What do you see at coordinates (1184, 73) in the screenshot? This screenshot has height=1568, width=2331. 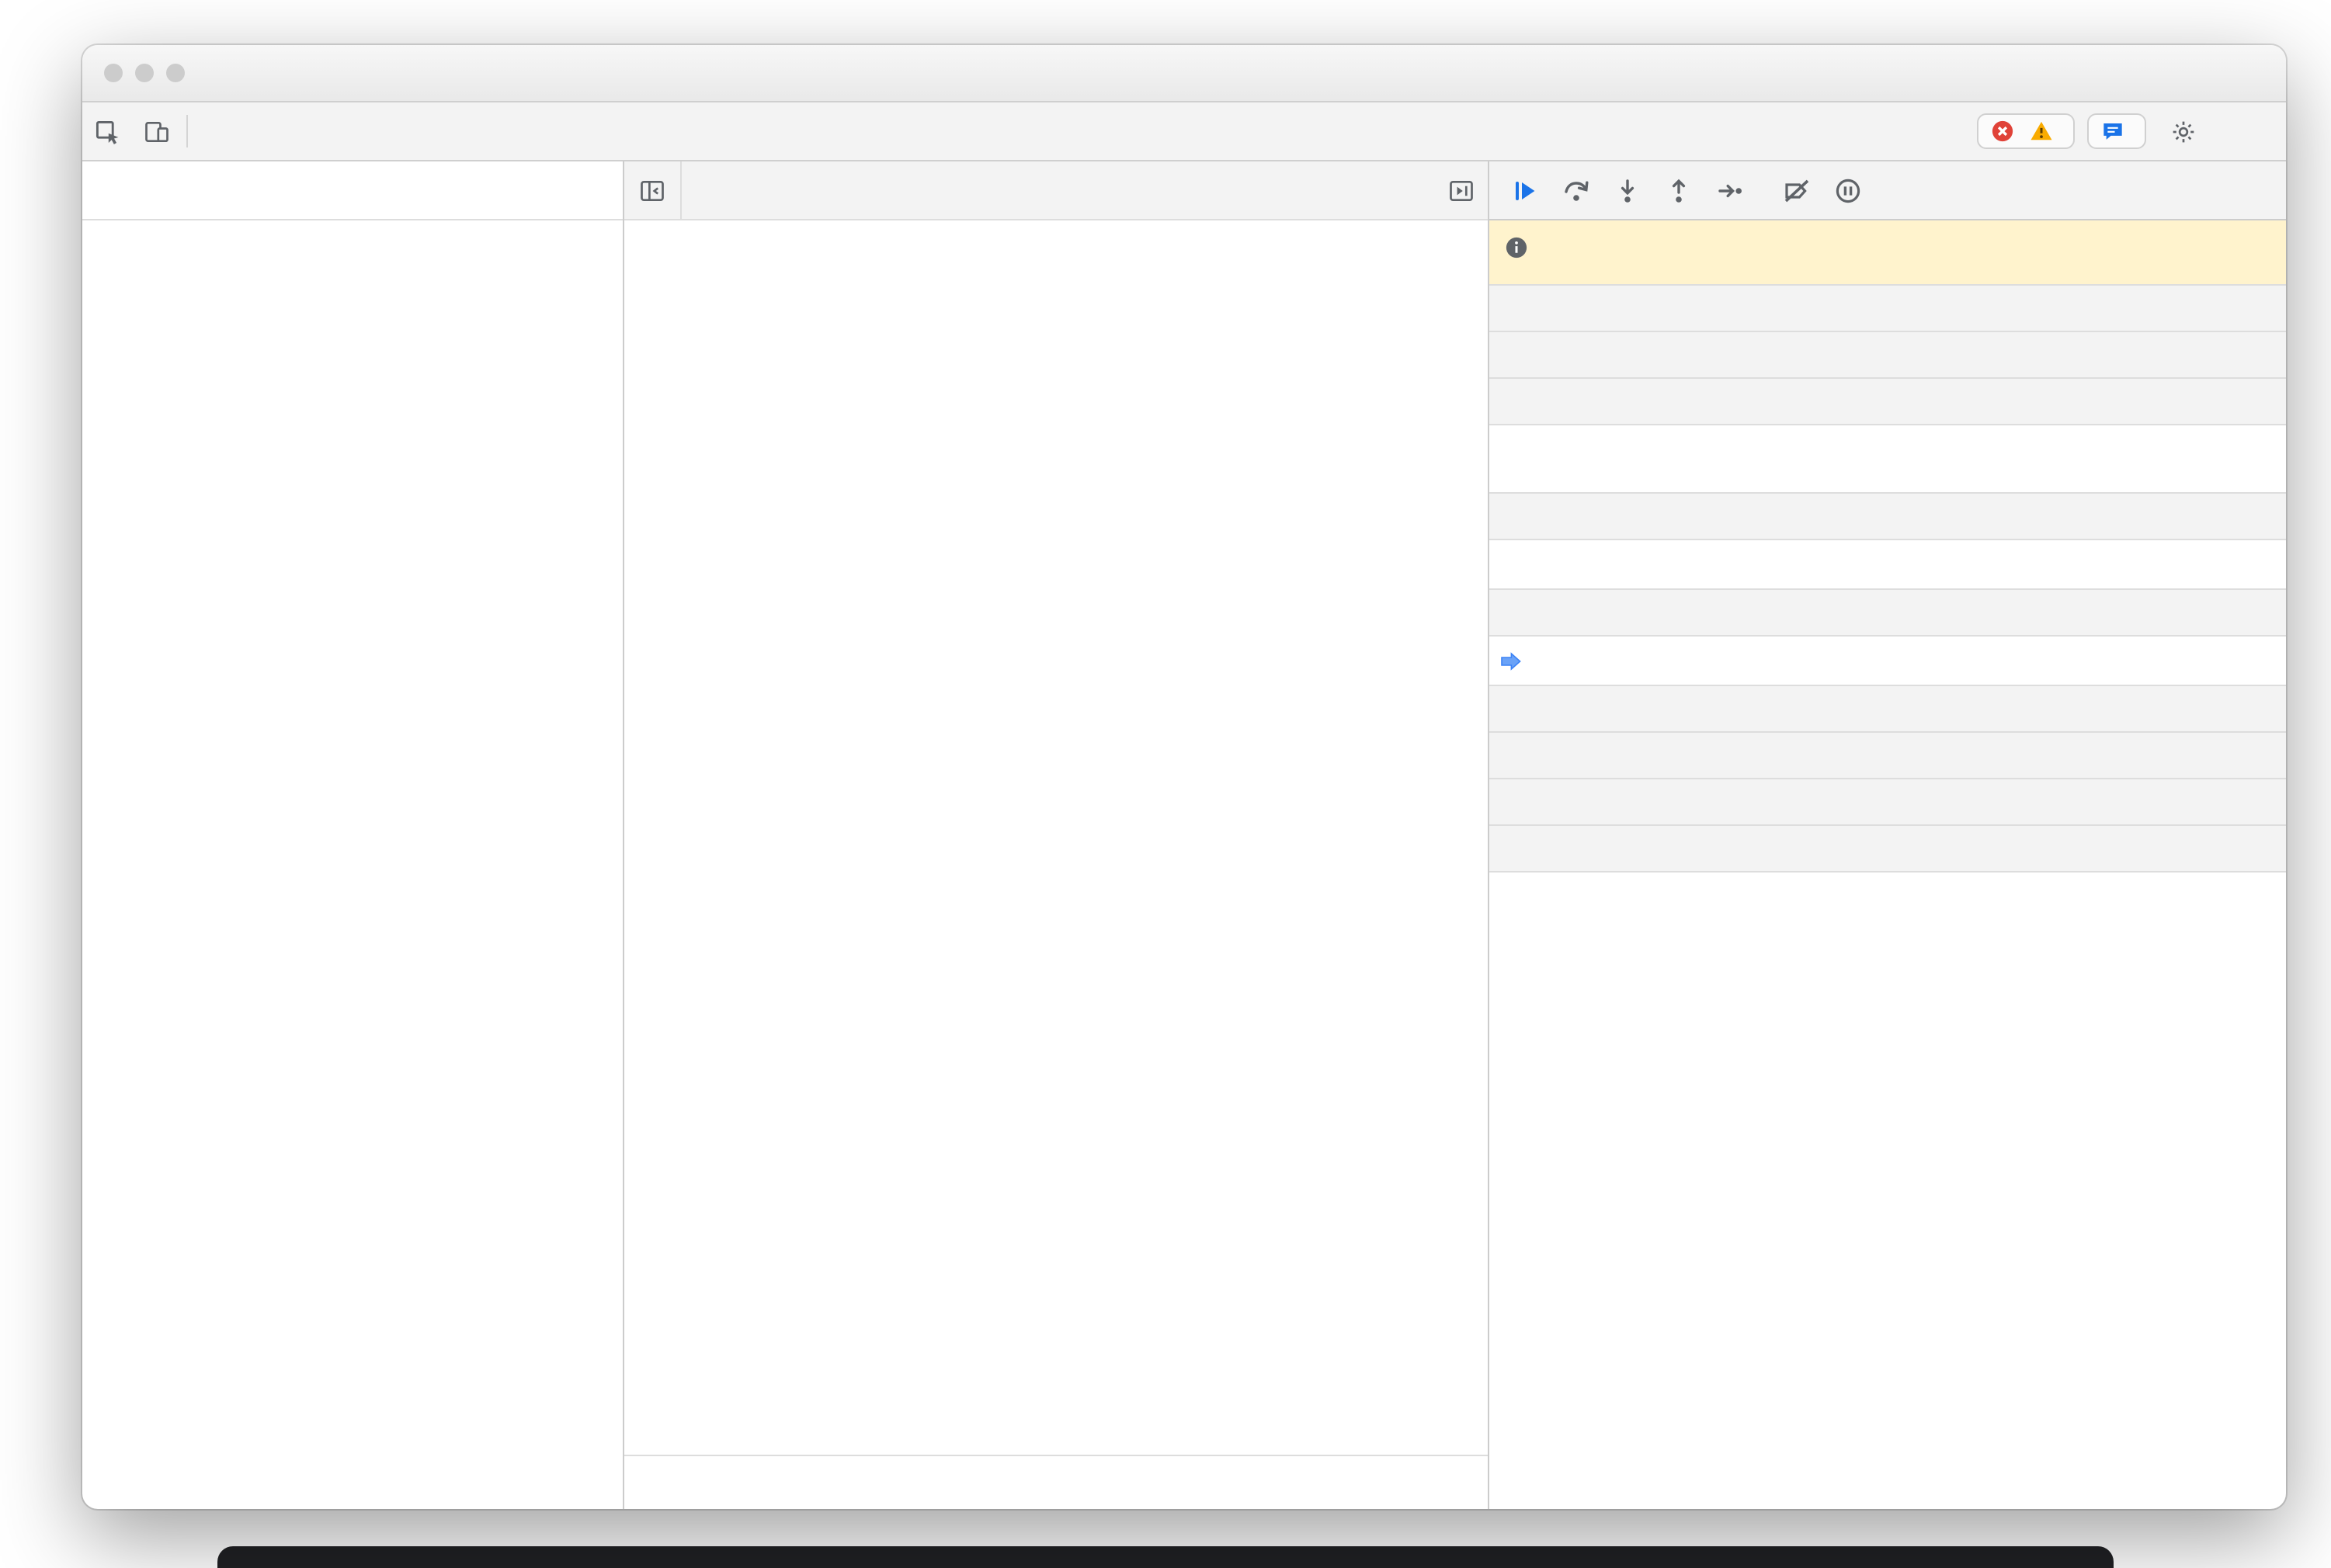 I see `window-titlebar` at bounding box center [1184, 73].